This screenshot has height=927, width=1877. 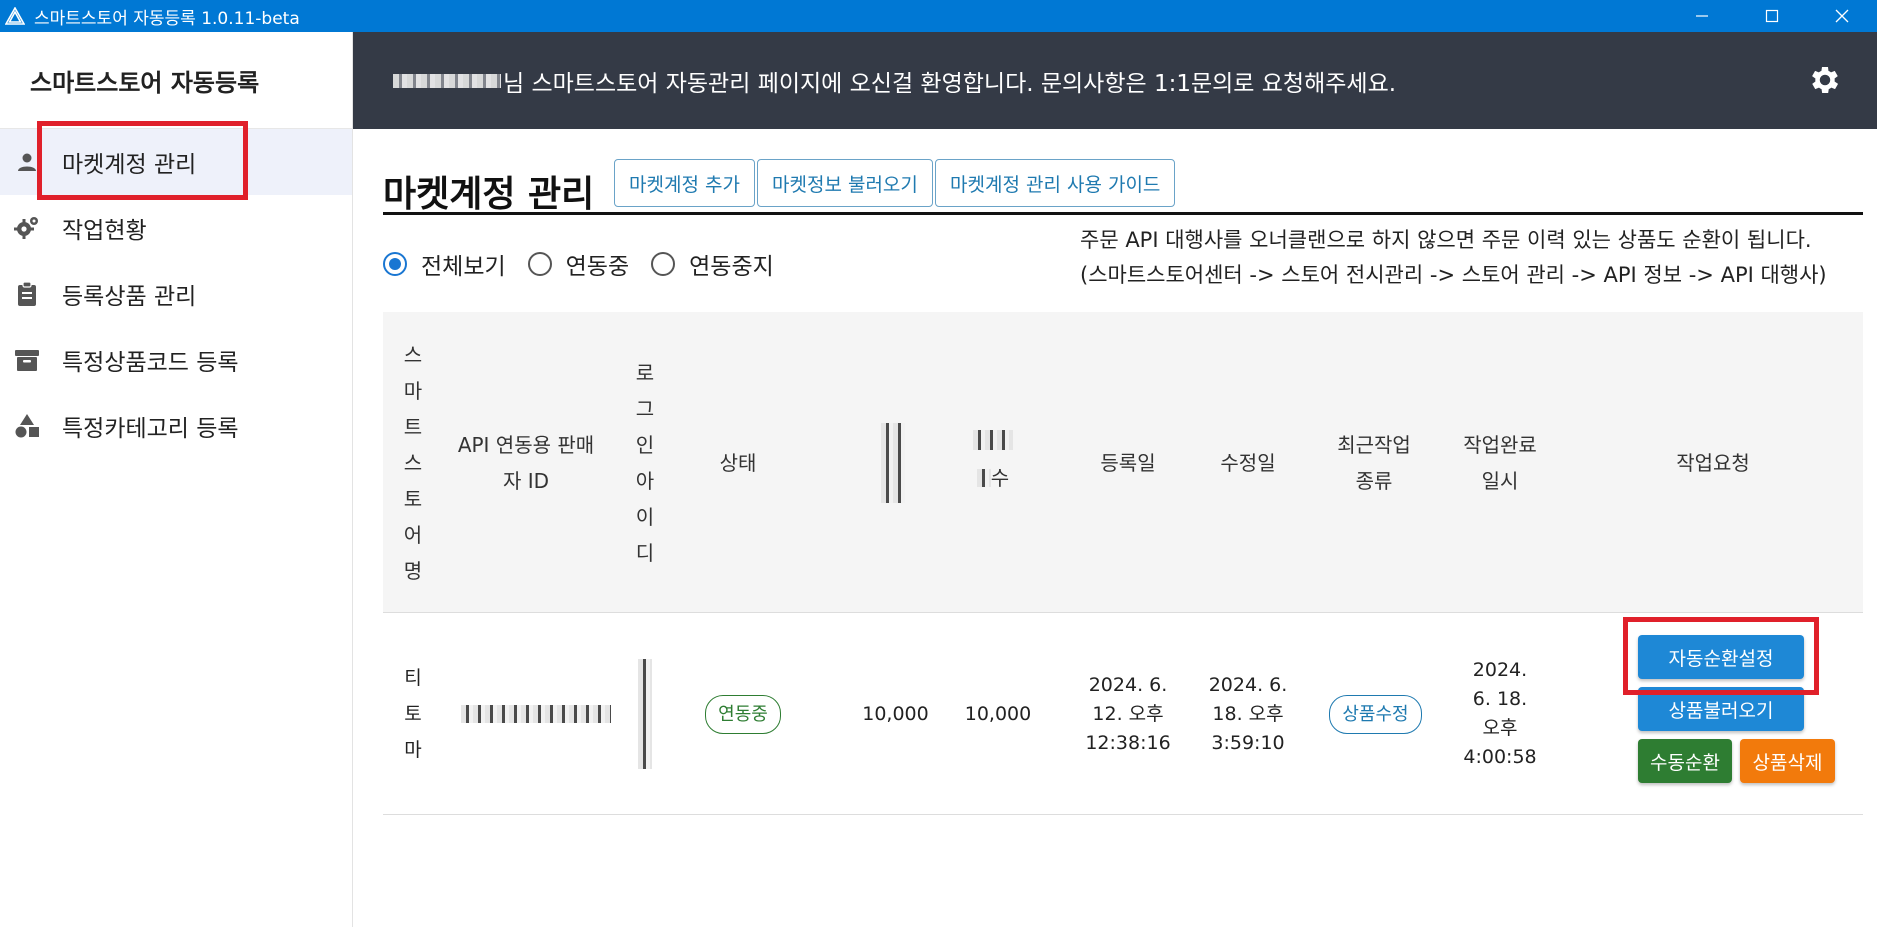 I want to click on cell-login-id, so click(x=645, y=714).